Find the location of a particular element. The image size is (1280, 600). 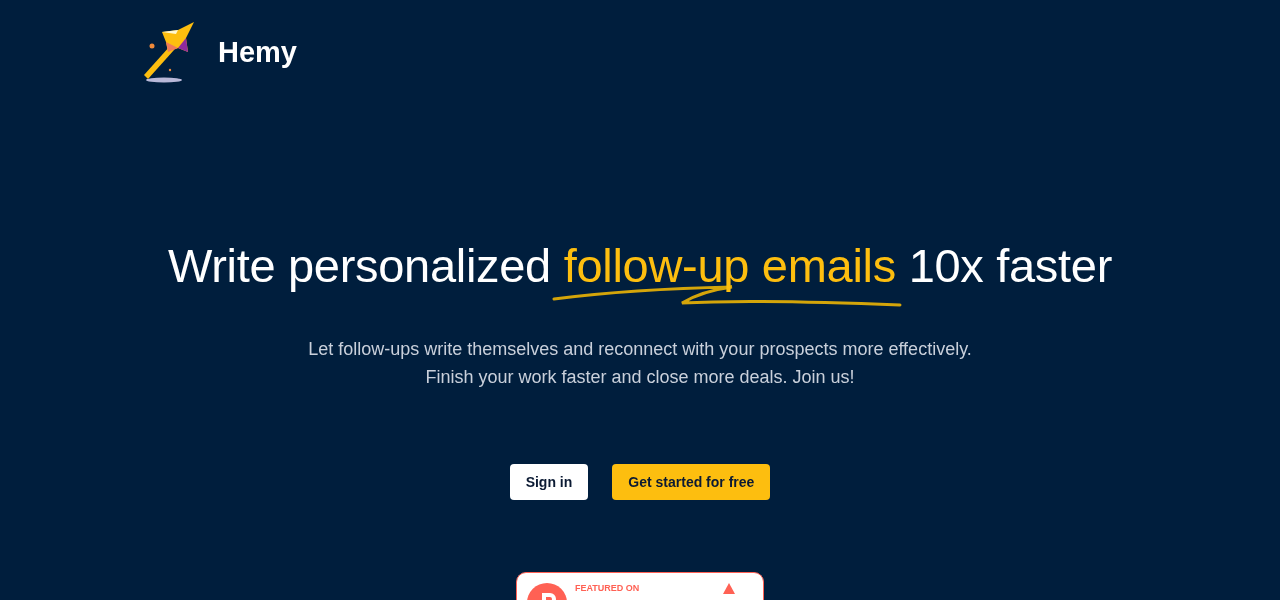

badge-caption: FEATURED ON is located at coordinates (607, 588).